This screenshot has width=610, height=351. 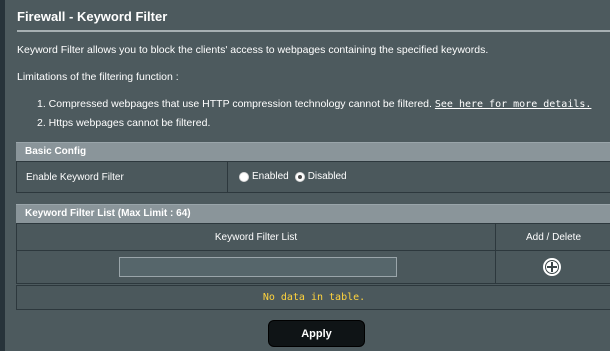 What do you see at coordinates (108, 213) in the screenshot?
I see `keyword-list-title: Keyword Filter List (Max Limit : 64)` at bounding box center [108, 213].